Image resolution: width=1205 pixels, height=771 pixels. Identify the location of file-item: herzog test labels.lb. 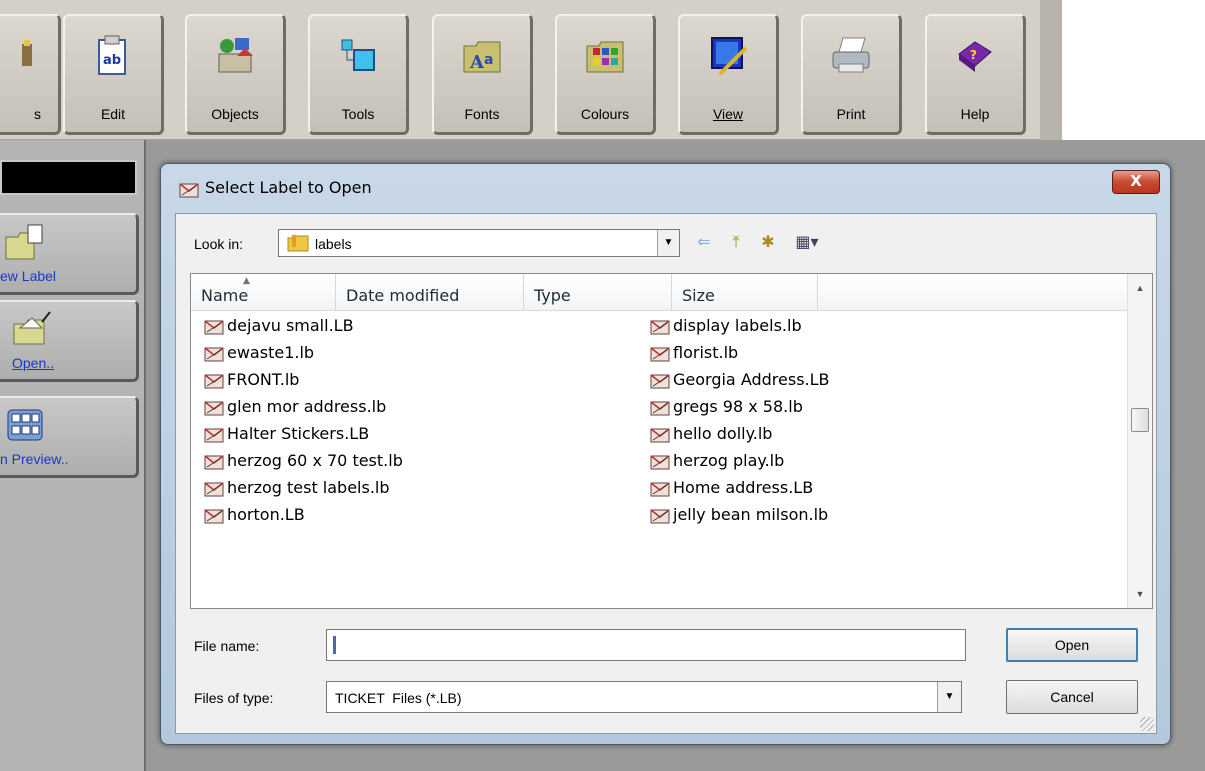
(296, 490).